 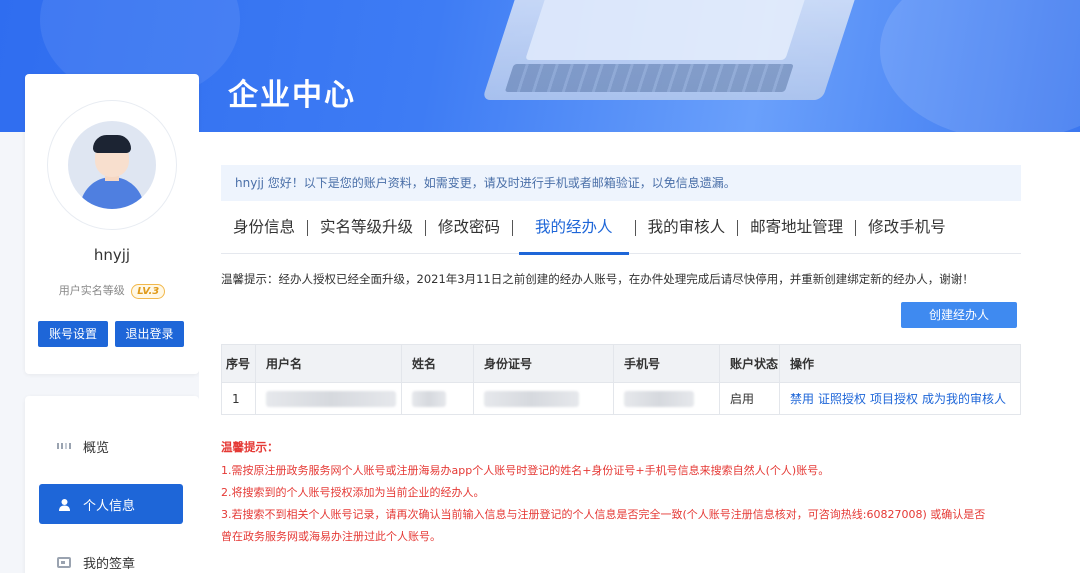 What do you see at coordinates (469, 234) in the screenshot?
I see `tab-change-password: 修改密码` at bounding box center [469, 234].